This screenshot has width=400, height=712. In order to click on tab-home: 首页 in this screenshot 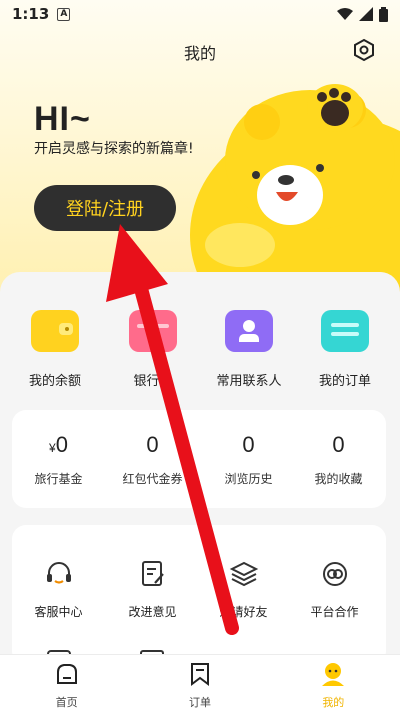, I will do `click(66, 683)`.